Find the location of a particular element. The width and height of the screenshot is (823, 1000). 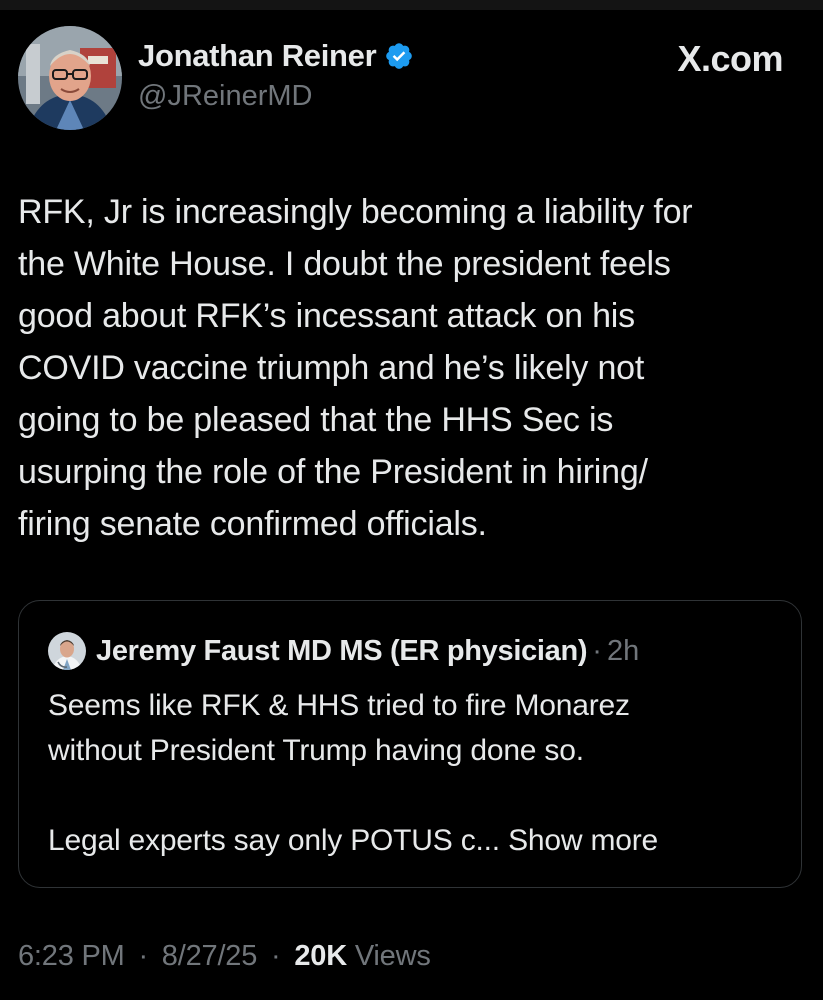

author-avatar is located at coordinates (70, 78).